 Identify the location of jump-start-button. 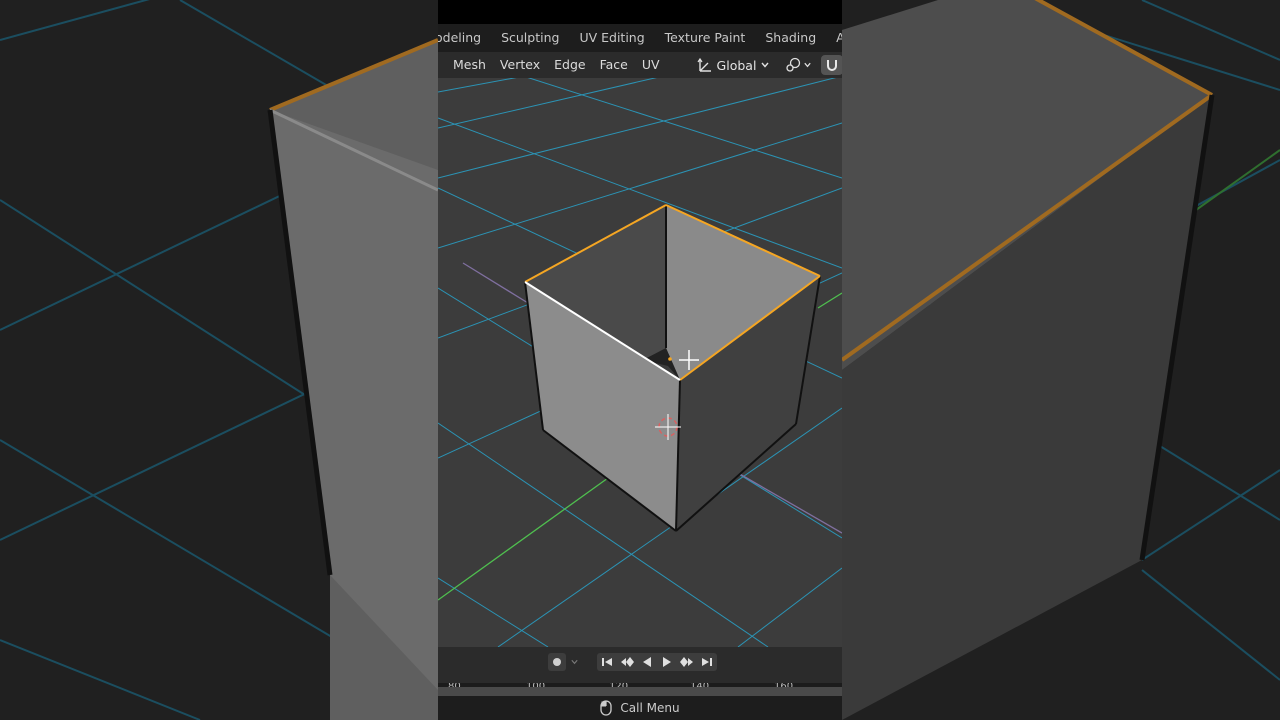
(607, 662).